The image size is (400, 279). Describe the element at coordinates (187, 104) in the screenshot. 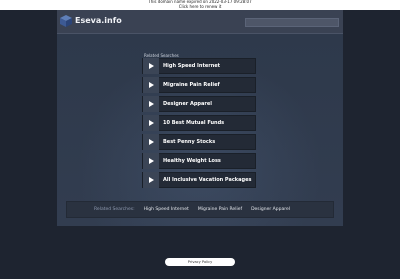

I see `related-link-label: Designer Apparel` at that location.